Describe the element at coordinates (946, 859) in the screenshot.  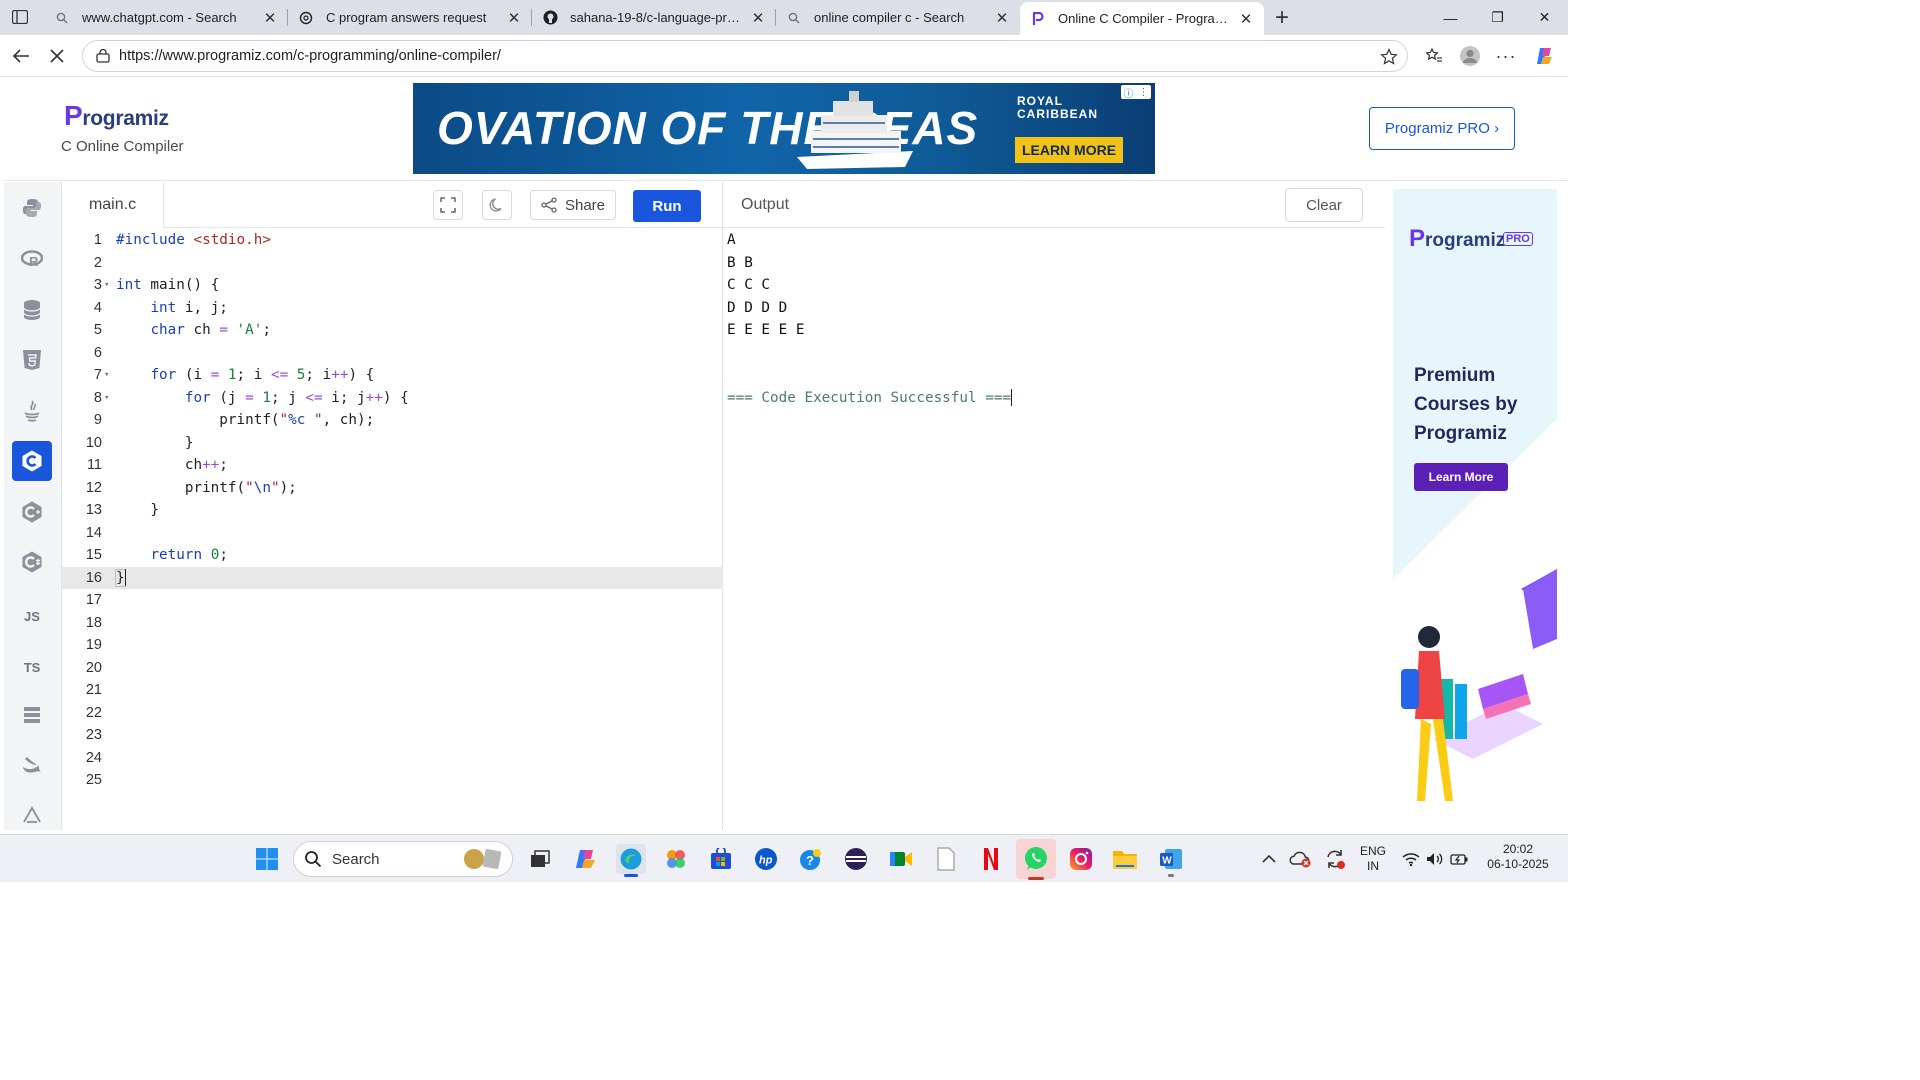
I see `blank-file-icon` at that location.